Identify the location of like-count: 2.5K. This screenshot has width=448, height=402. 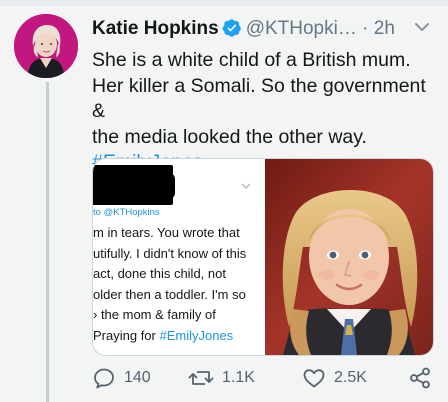
(350, 377).